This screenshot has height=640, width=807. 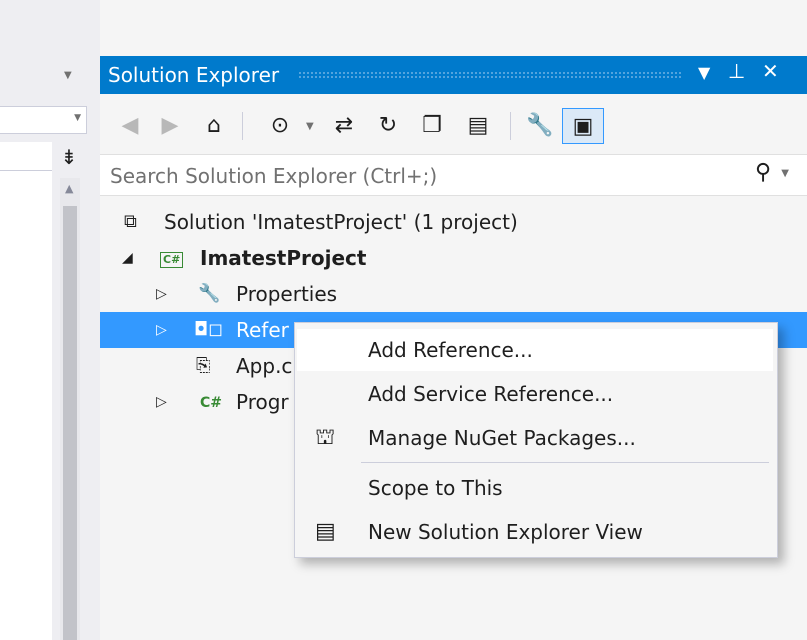 What do you see at coordinates (264, 366) in the screenshot?
I see `tree-item-label: App.c` at bounding box center [264, 366].